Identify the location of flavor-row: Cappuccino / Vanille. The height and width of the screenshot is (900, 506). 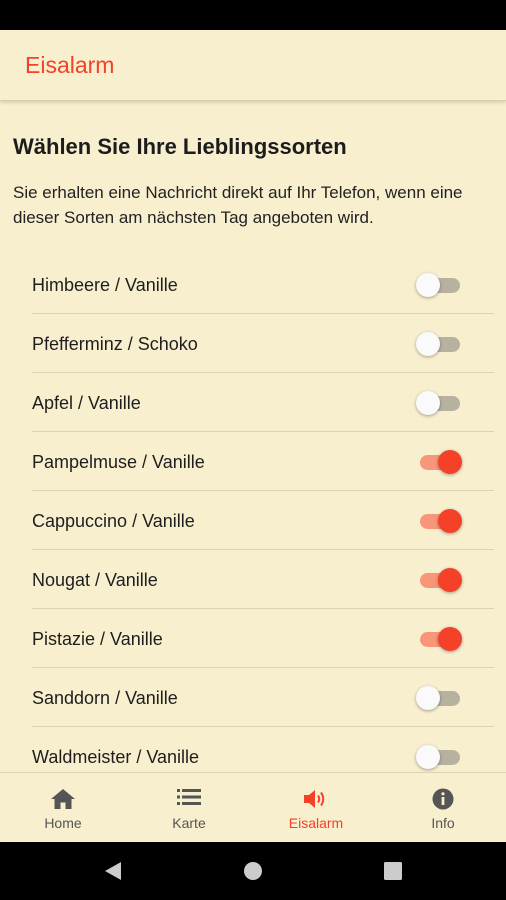
(263, 520).